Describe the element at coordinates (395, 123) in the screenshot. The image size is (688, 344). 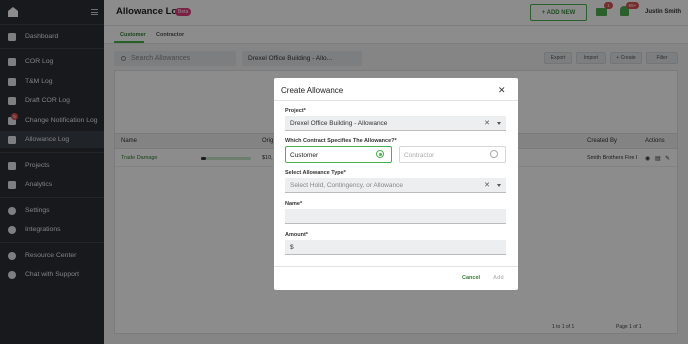
I see `project-field: Drexel Office Building - Allowance ✕` at that location.